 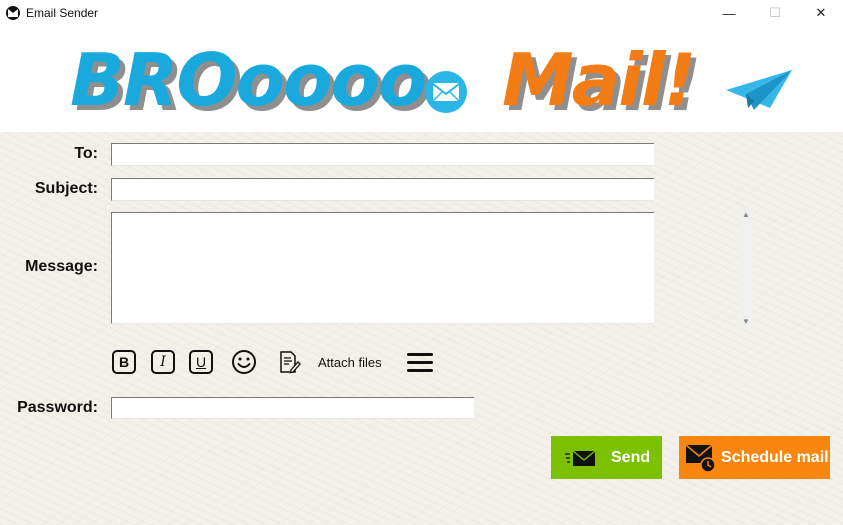 I want to click on subject-label: Subject:, so click(x=66, y=188).